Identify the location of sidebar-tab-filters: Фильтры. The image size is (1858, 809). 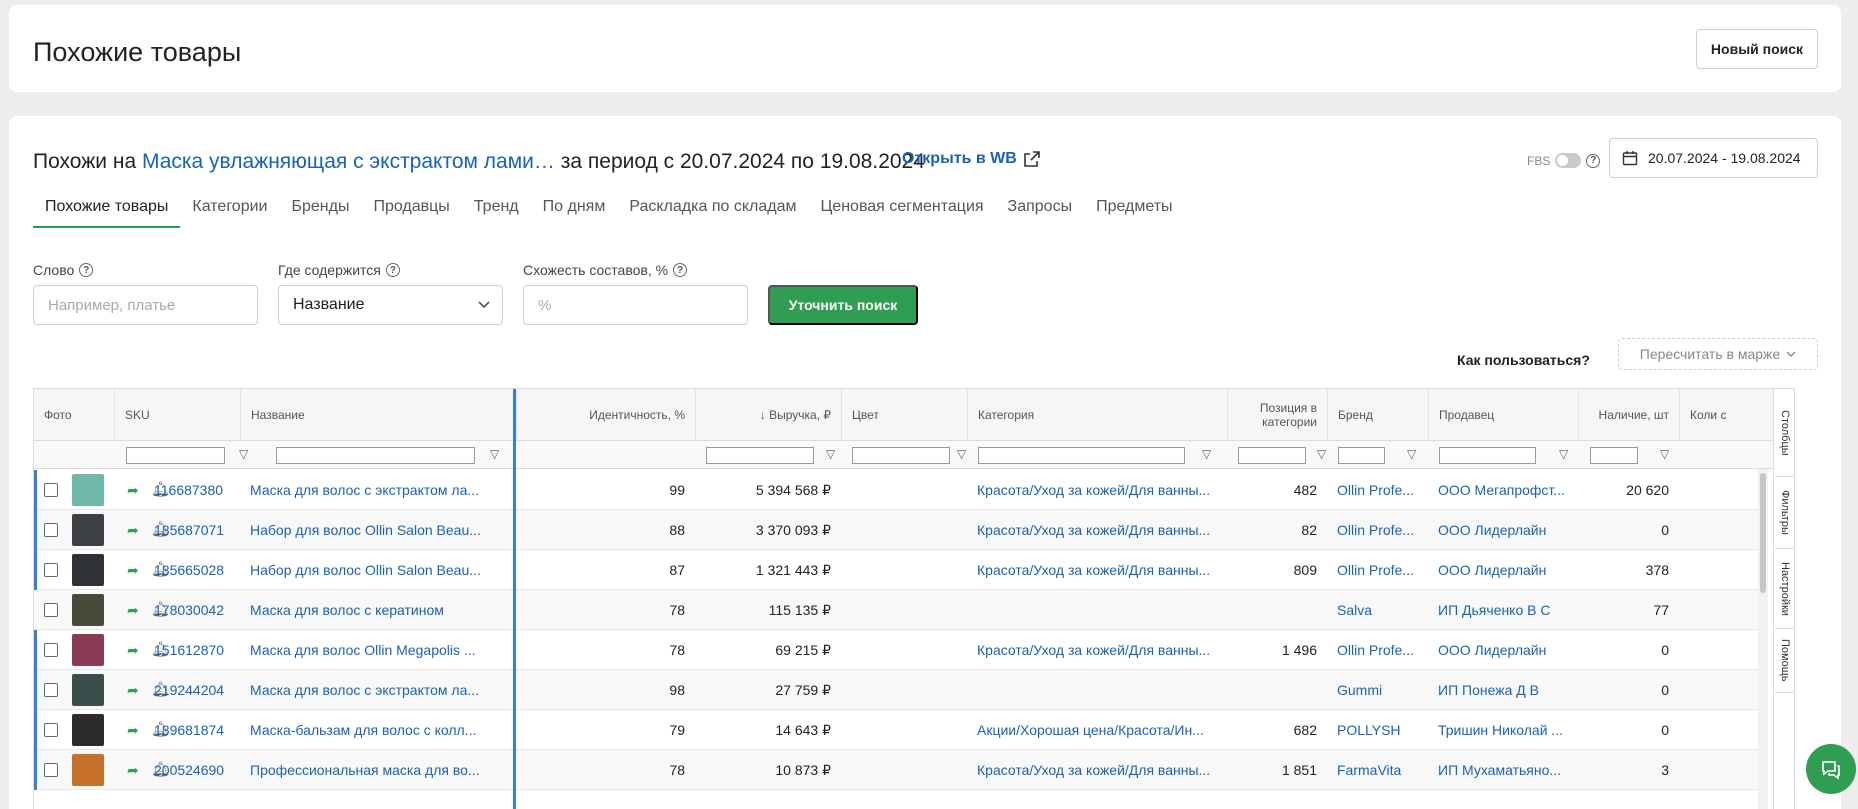
(1784, 513).